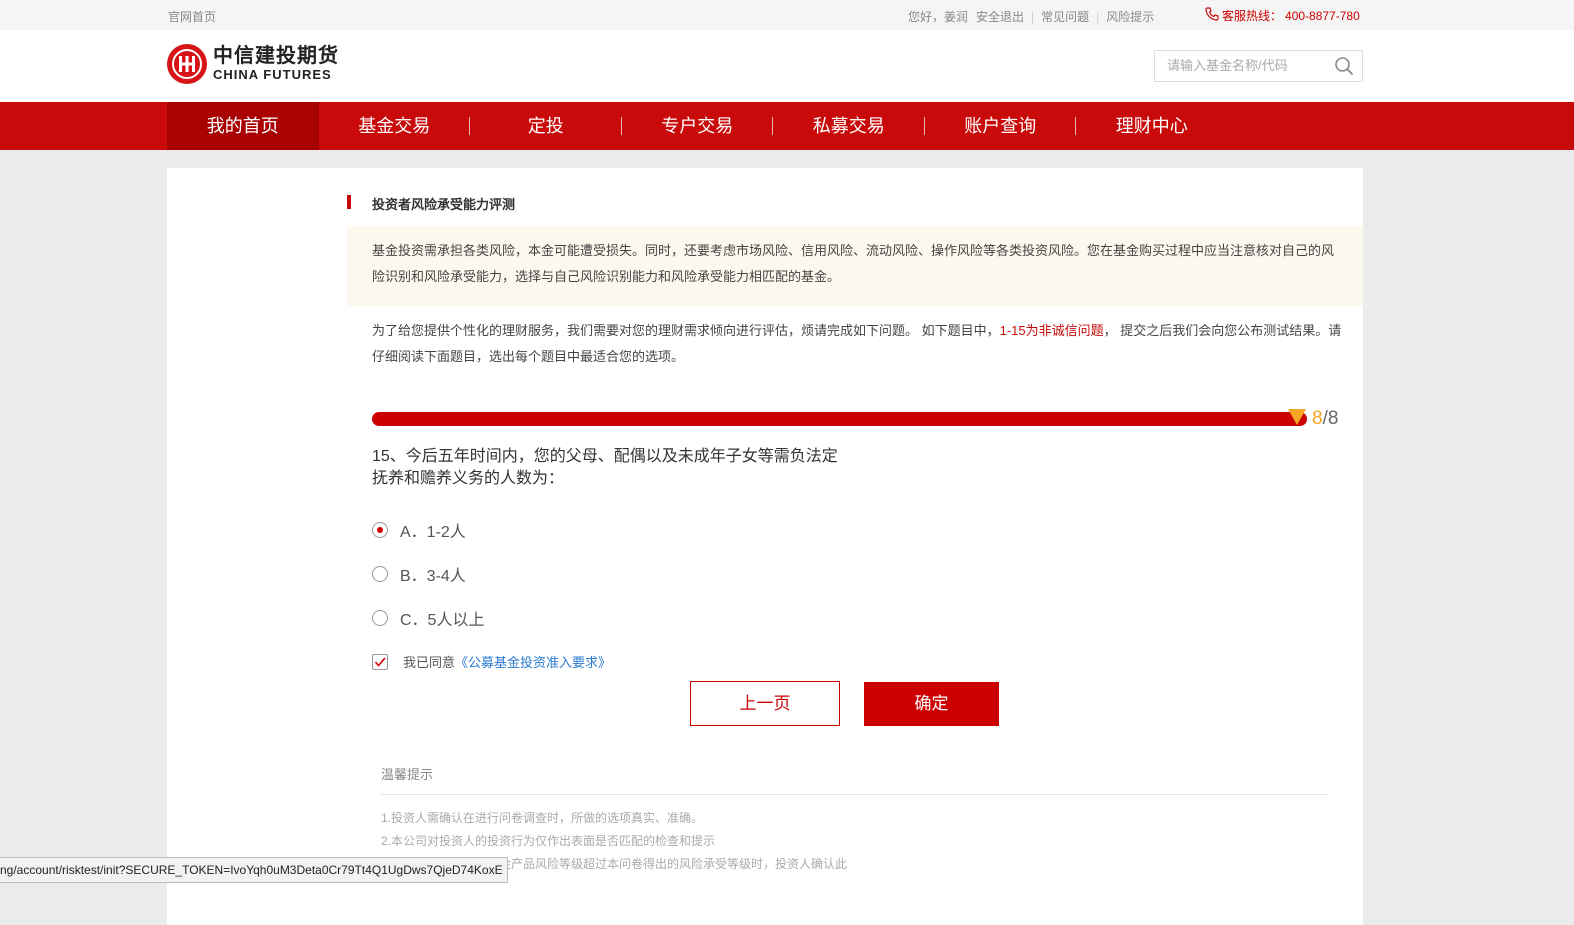 This screenshot has width=1574, height=925. Describe the element at coordinates (938, 17) in the screenshot. I see `greeting-text: 您好，姜润` at that location.